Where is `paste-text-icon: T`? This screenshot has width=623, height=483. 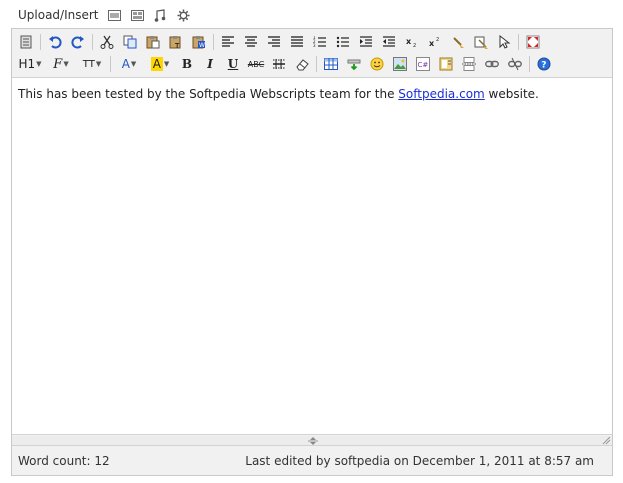
paste-text-icon: T is located at coordinates (176, 42).